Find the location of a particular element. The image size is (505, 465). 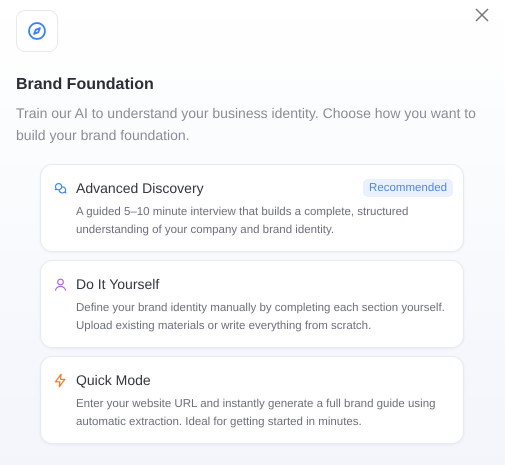

option-description: A guided 5–10 minute interview that builds a complete, structured understanding of your company and brand identity. is located at coordinates (243, 221).